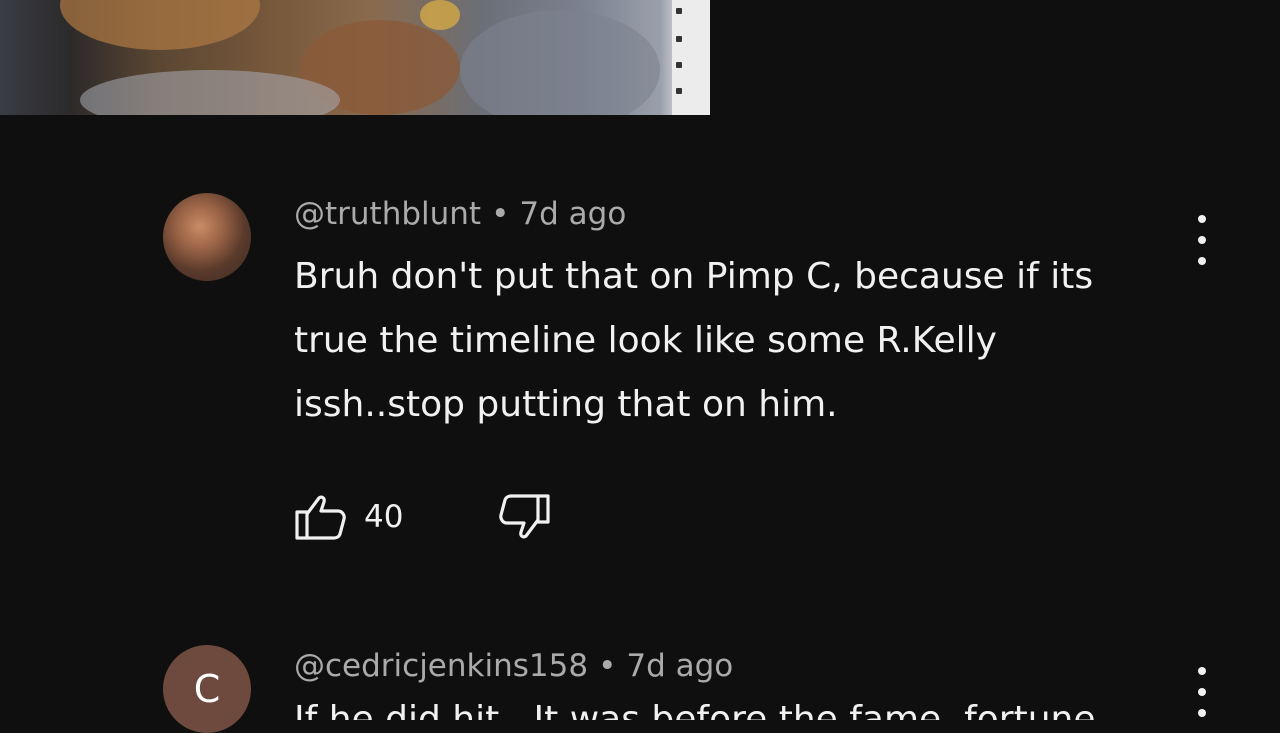 Image resolution: width=1280 pixels, height=733 pixels. I want to click on comment-author: @truthblunt, so click(387, 214).